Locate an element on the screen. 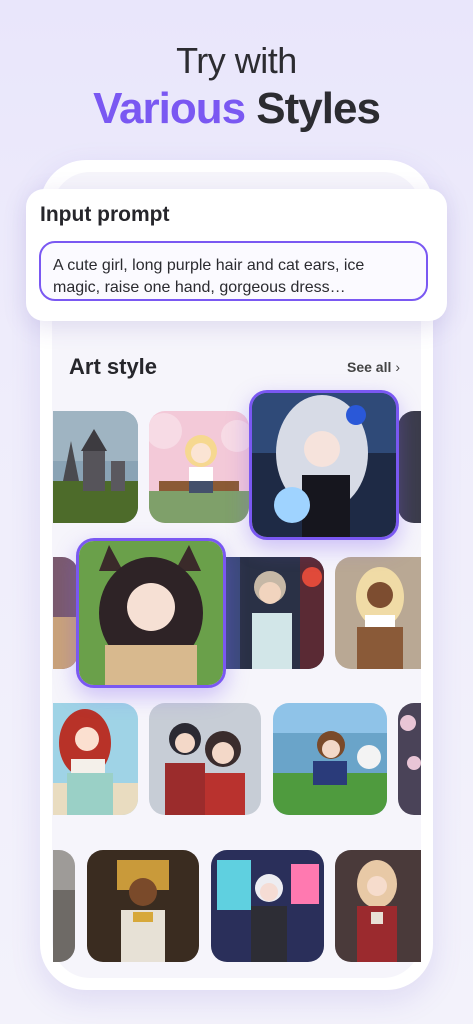  art-style-title: Art style is located at coordinates (113, 366).